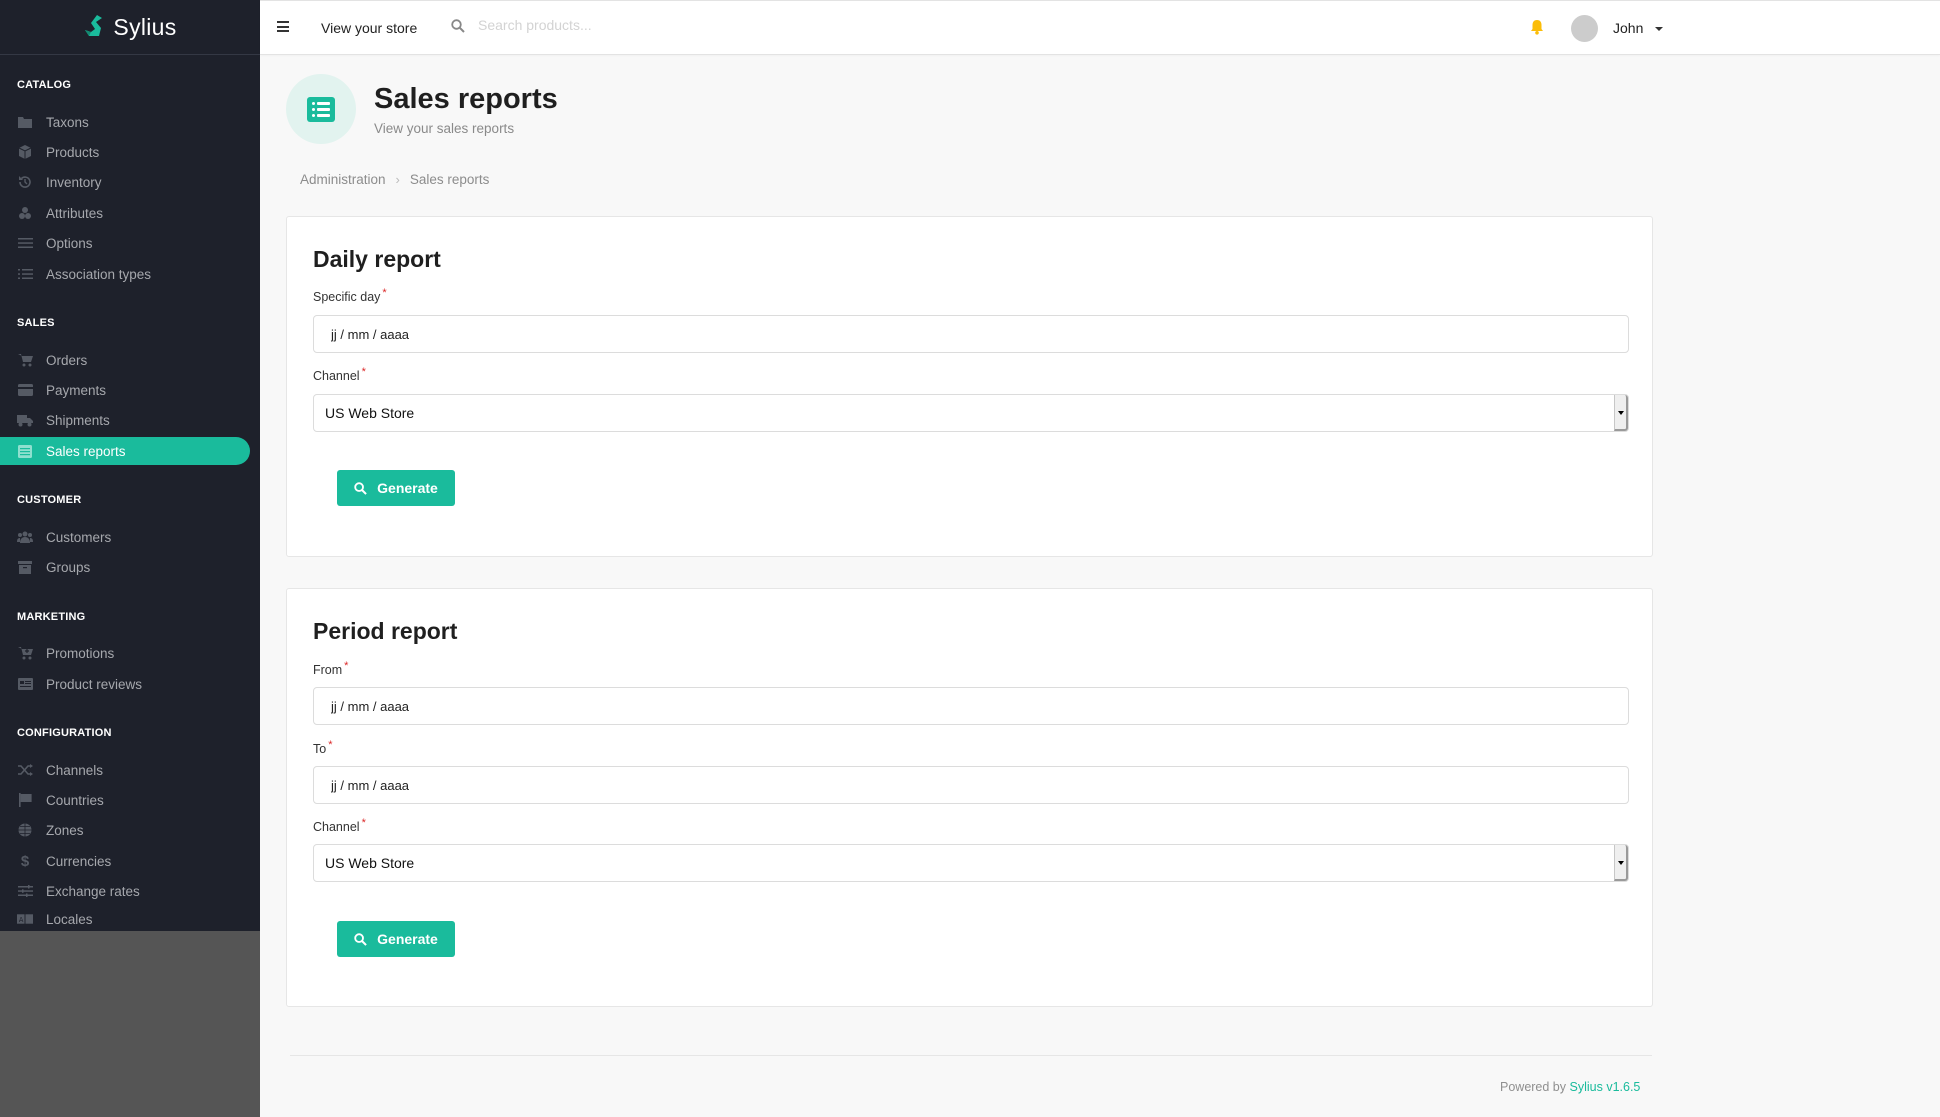 Image resolution: width=1940 pixels, height=1117 pixels. Describe the element at coordinates (125, 390) in the screenshot. I see `sidebar-item-payments: Payments` at that location.